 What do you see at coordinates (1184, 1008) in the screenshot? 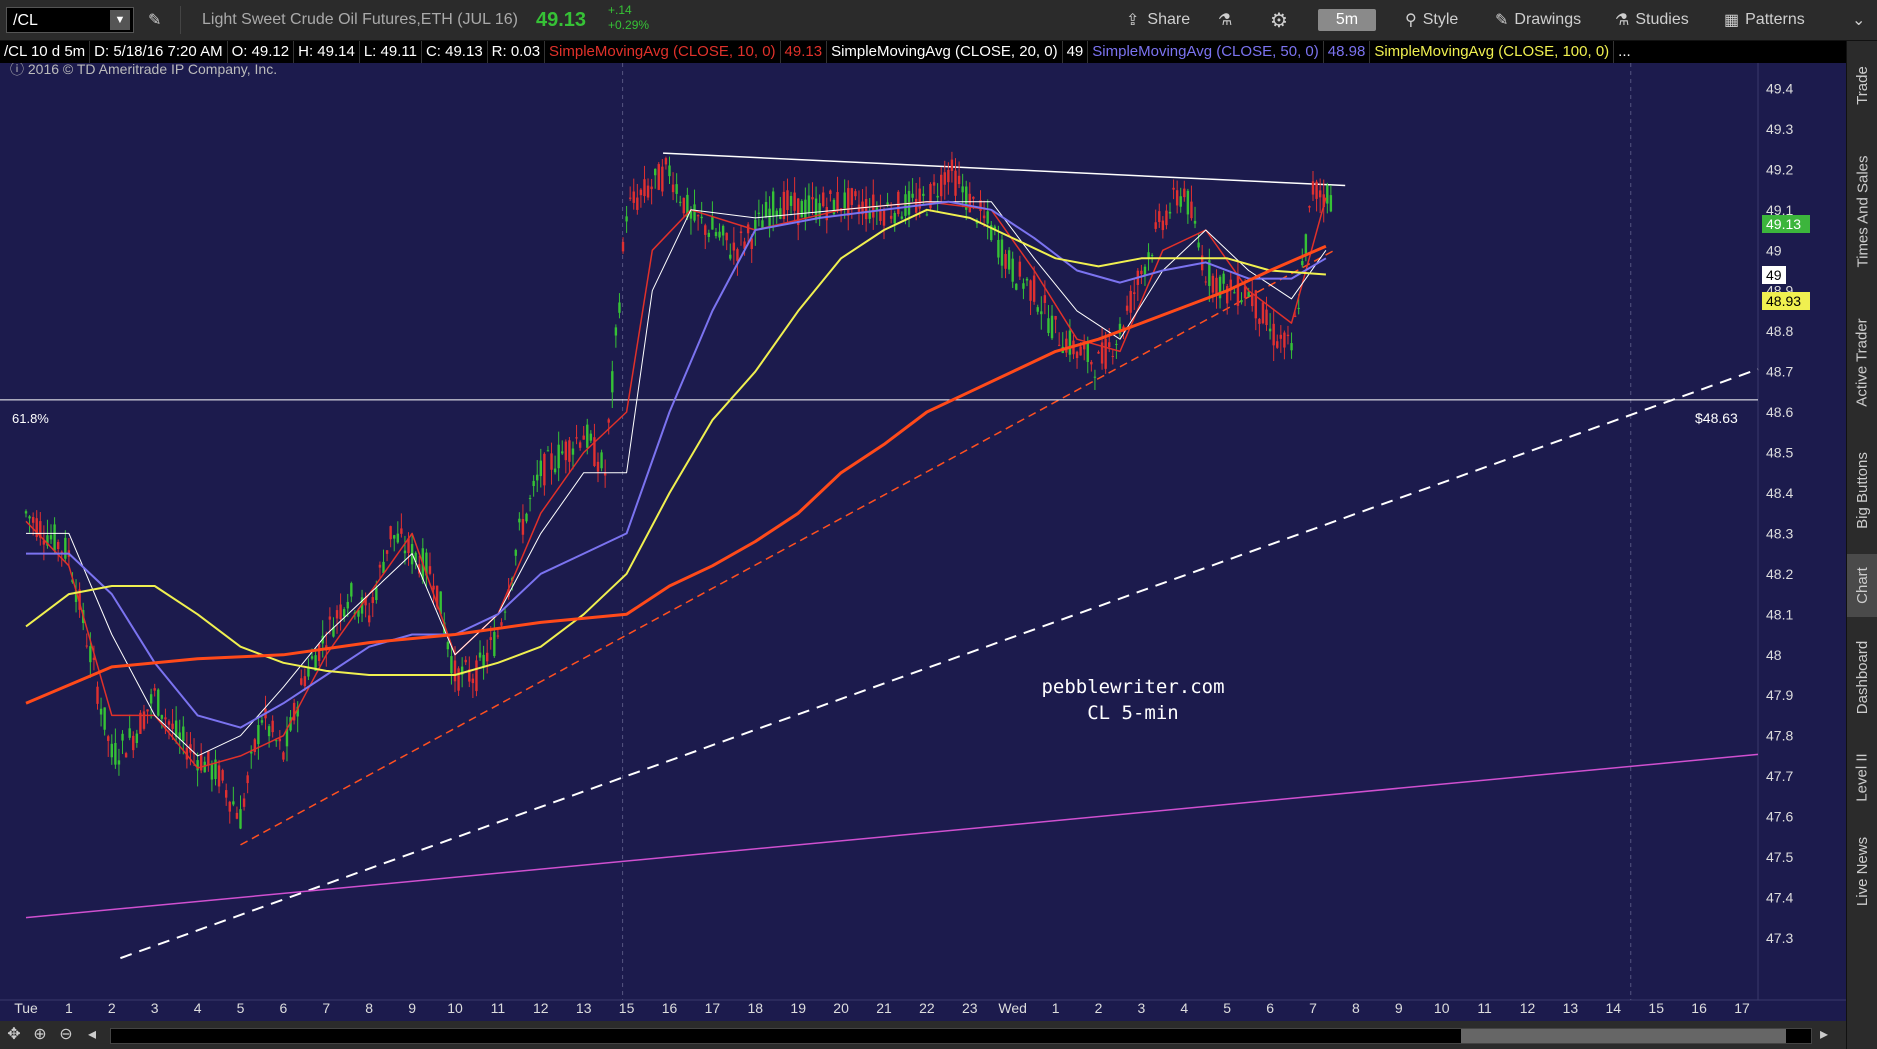
I see `time-tick-label: 4` at bounding box center [1184, 1008].